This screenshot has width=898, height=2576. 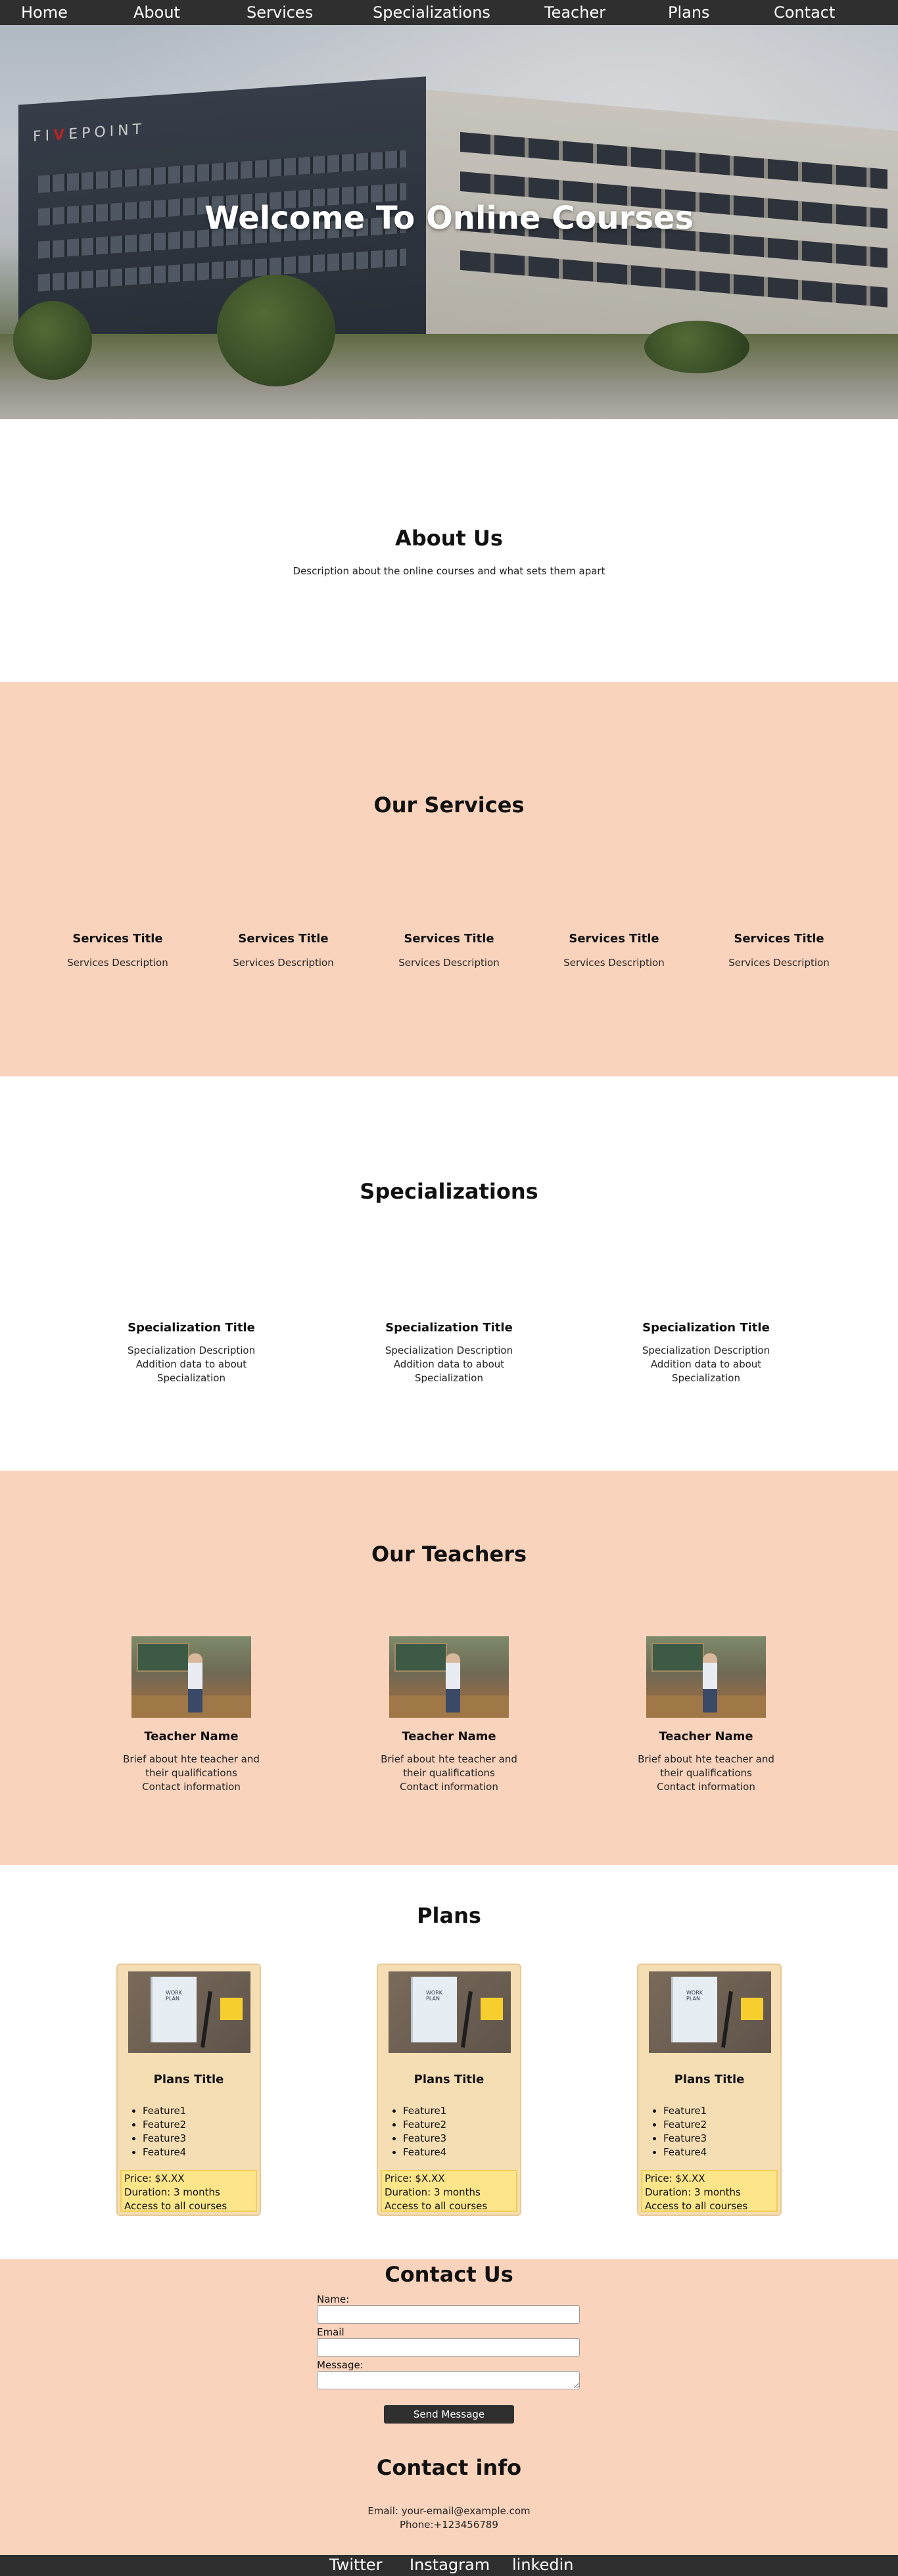 I want to click on nav-home: Home, so click(x=45, y=13).